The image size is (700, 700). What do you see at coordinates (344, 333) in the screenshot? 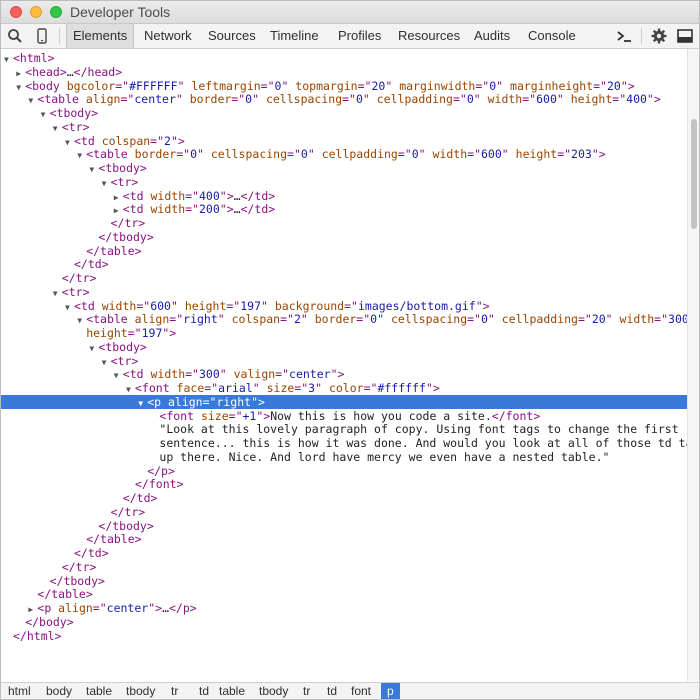
I see `dom-node: height="197">` at bounding box center [344, 333].